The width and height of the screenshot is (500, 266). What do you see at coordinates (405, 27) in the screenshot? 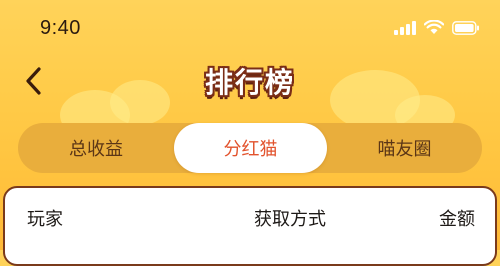
I see `signal-icon` at bounding box center [405, 27].